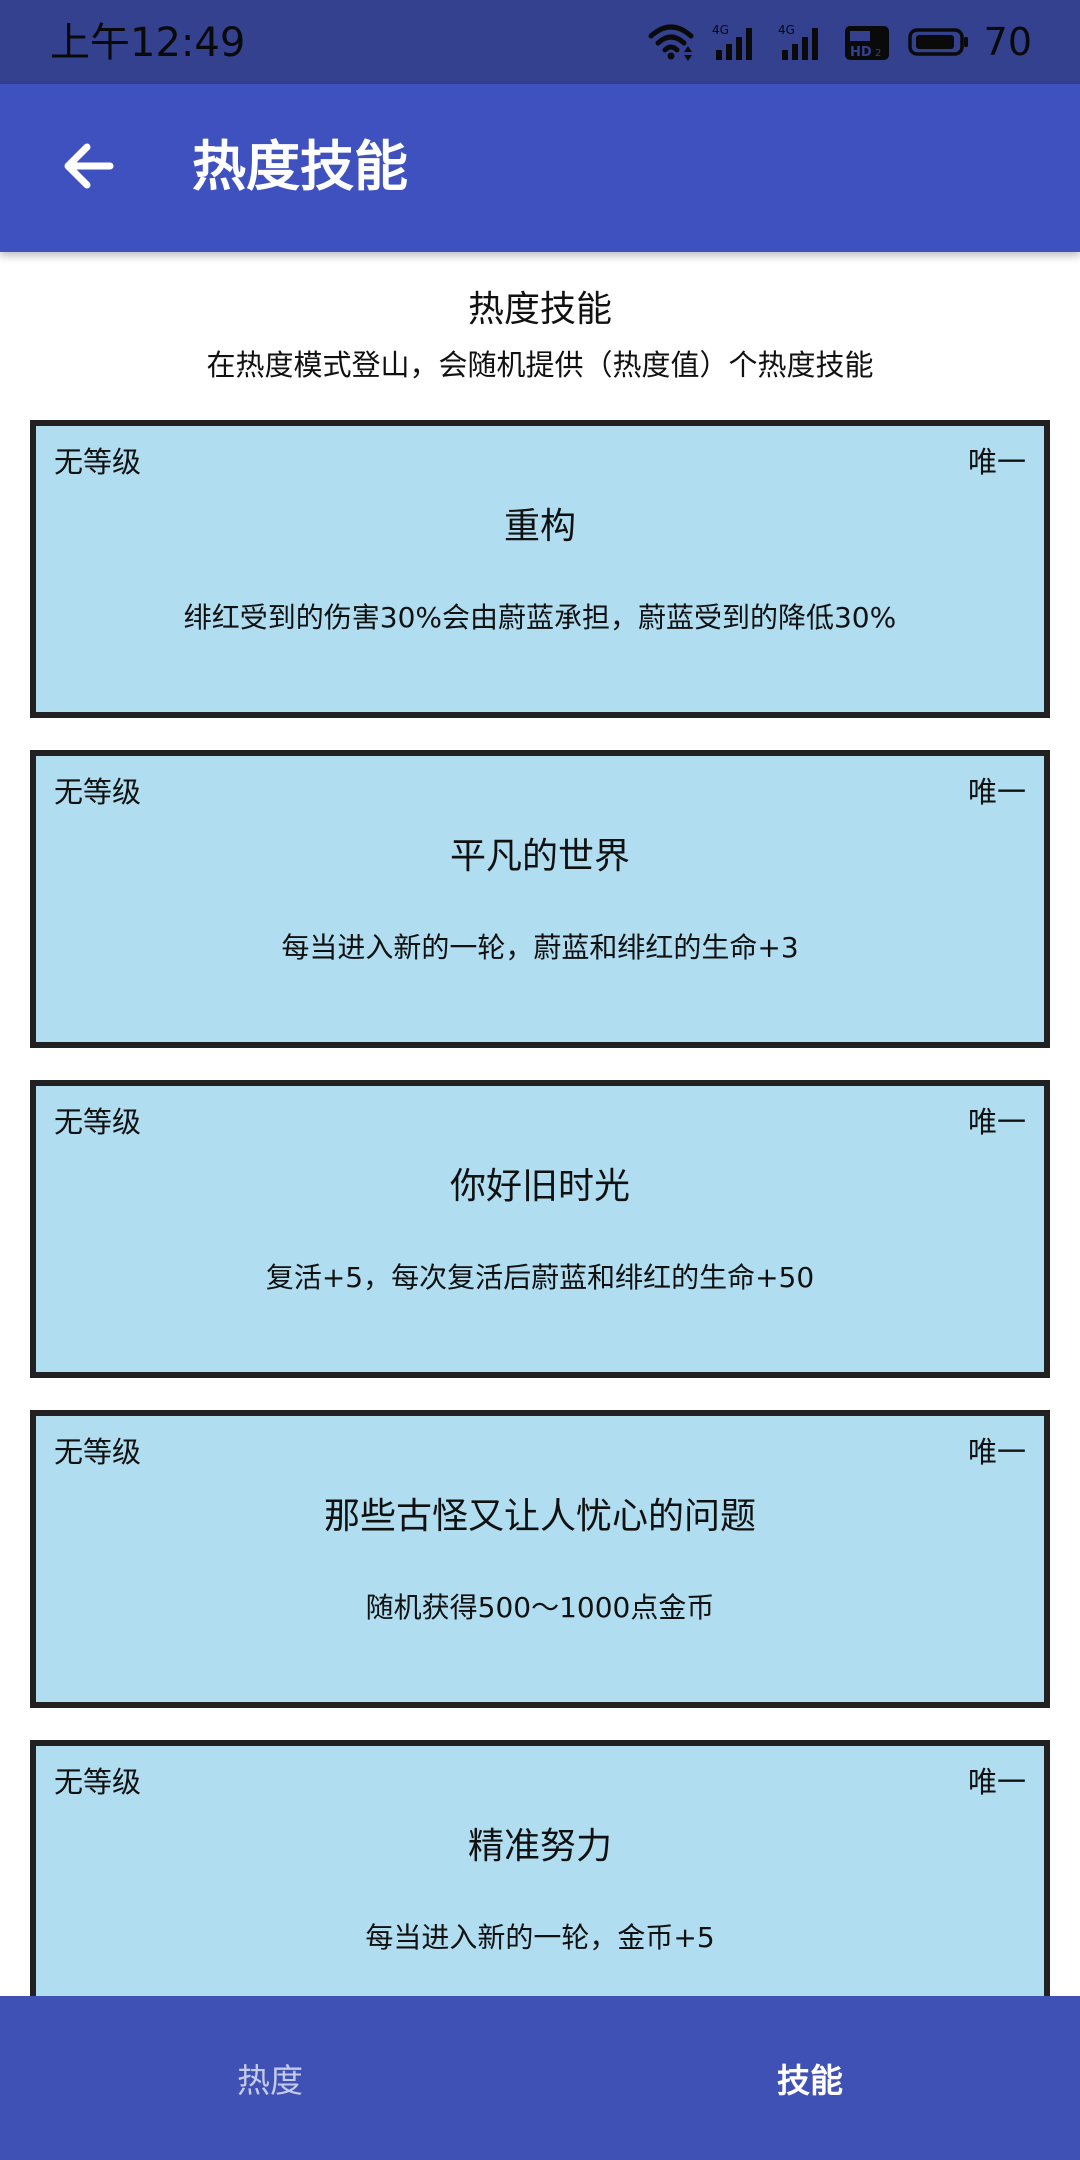 The height and width of the screenshot is (2160, 1080). Describe the element at coordinates (539, 1846) in the screenshot. I see `skill-name: 精准努力` at that location.